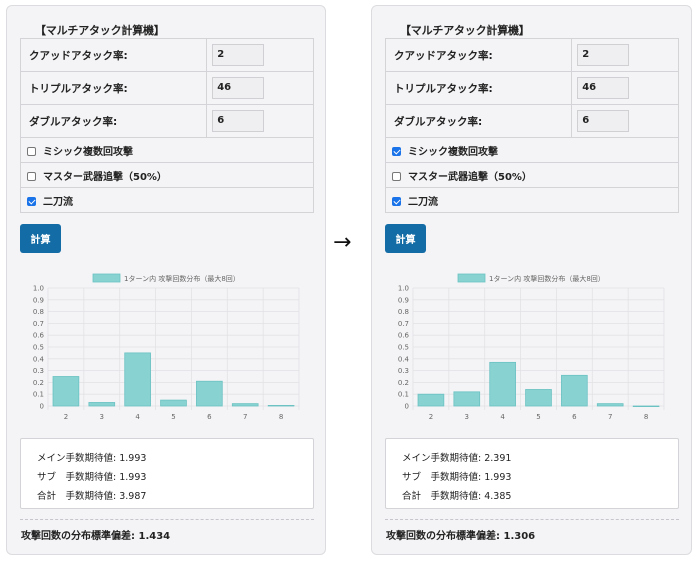 The width and height of the screenshot is (697, 563). Describe the element at coordinates (92, 458) in the screenshot. I see `main-expected-hits: メイン手数期待値: 1.993` at that location.